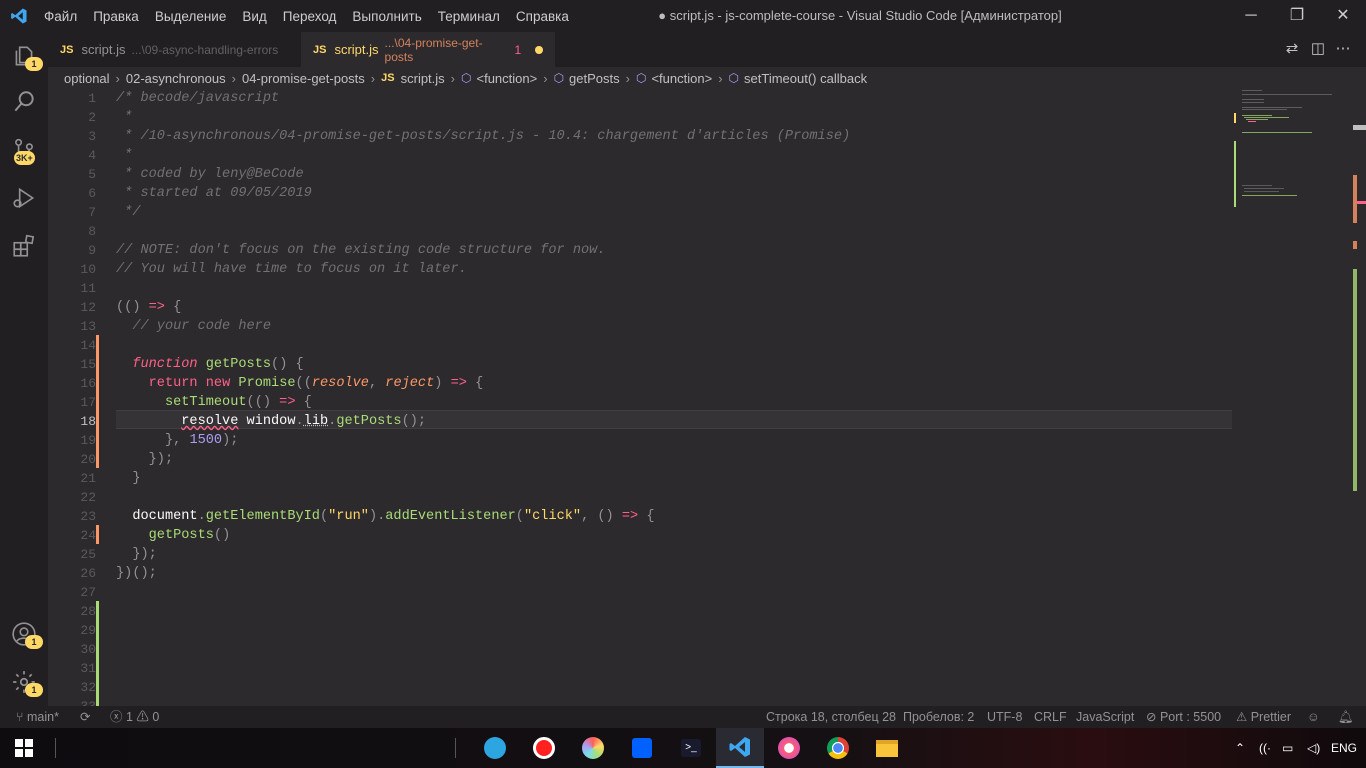 This screenshot has width=1366, height=768. I want to click on breadcrumb-folder: 04-promise-get-posts, so click(303, 78).